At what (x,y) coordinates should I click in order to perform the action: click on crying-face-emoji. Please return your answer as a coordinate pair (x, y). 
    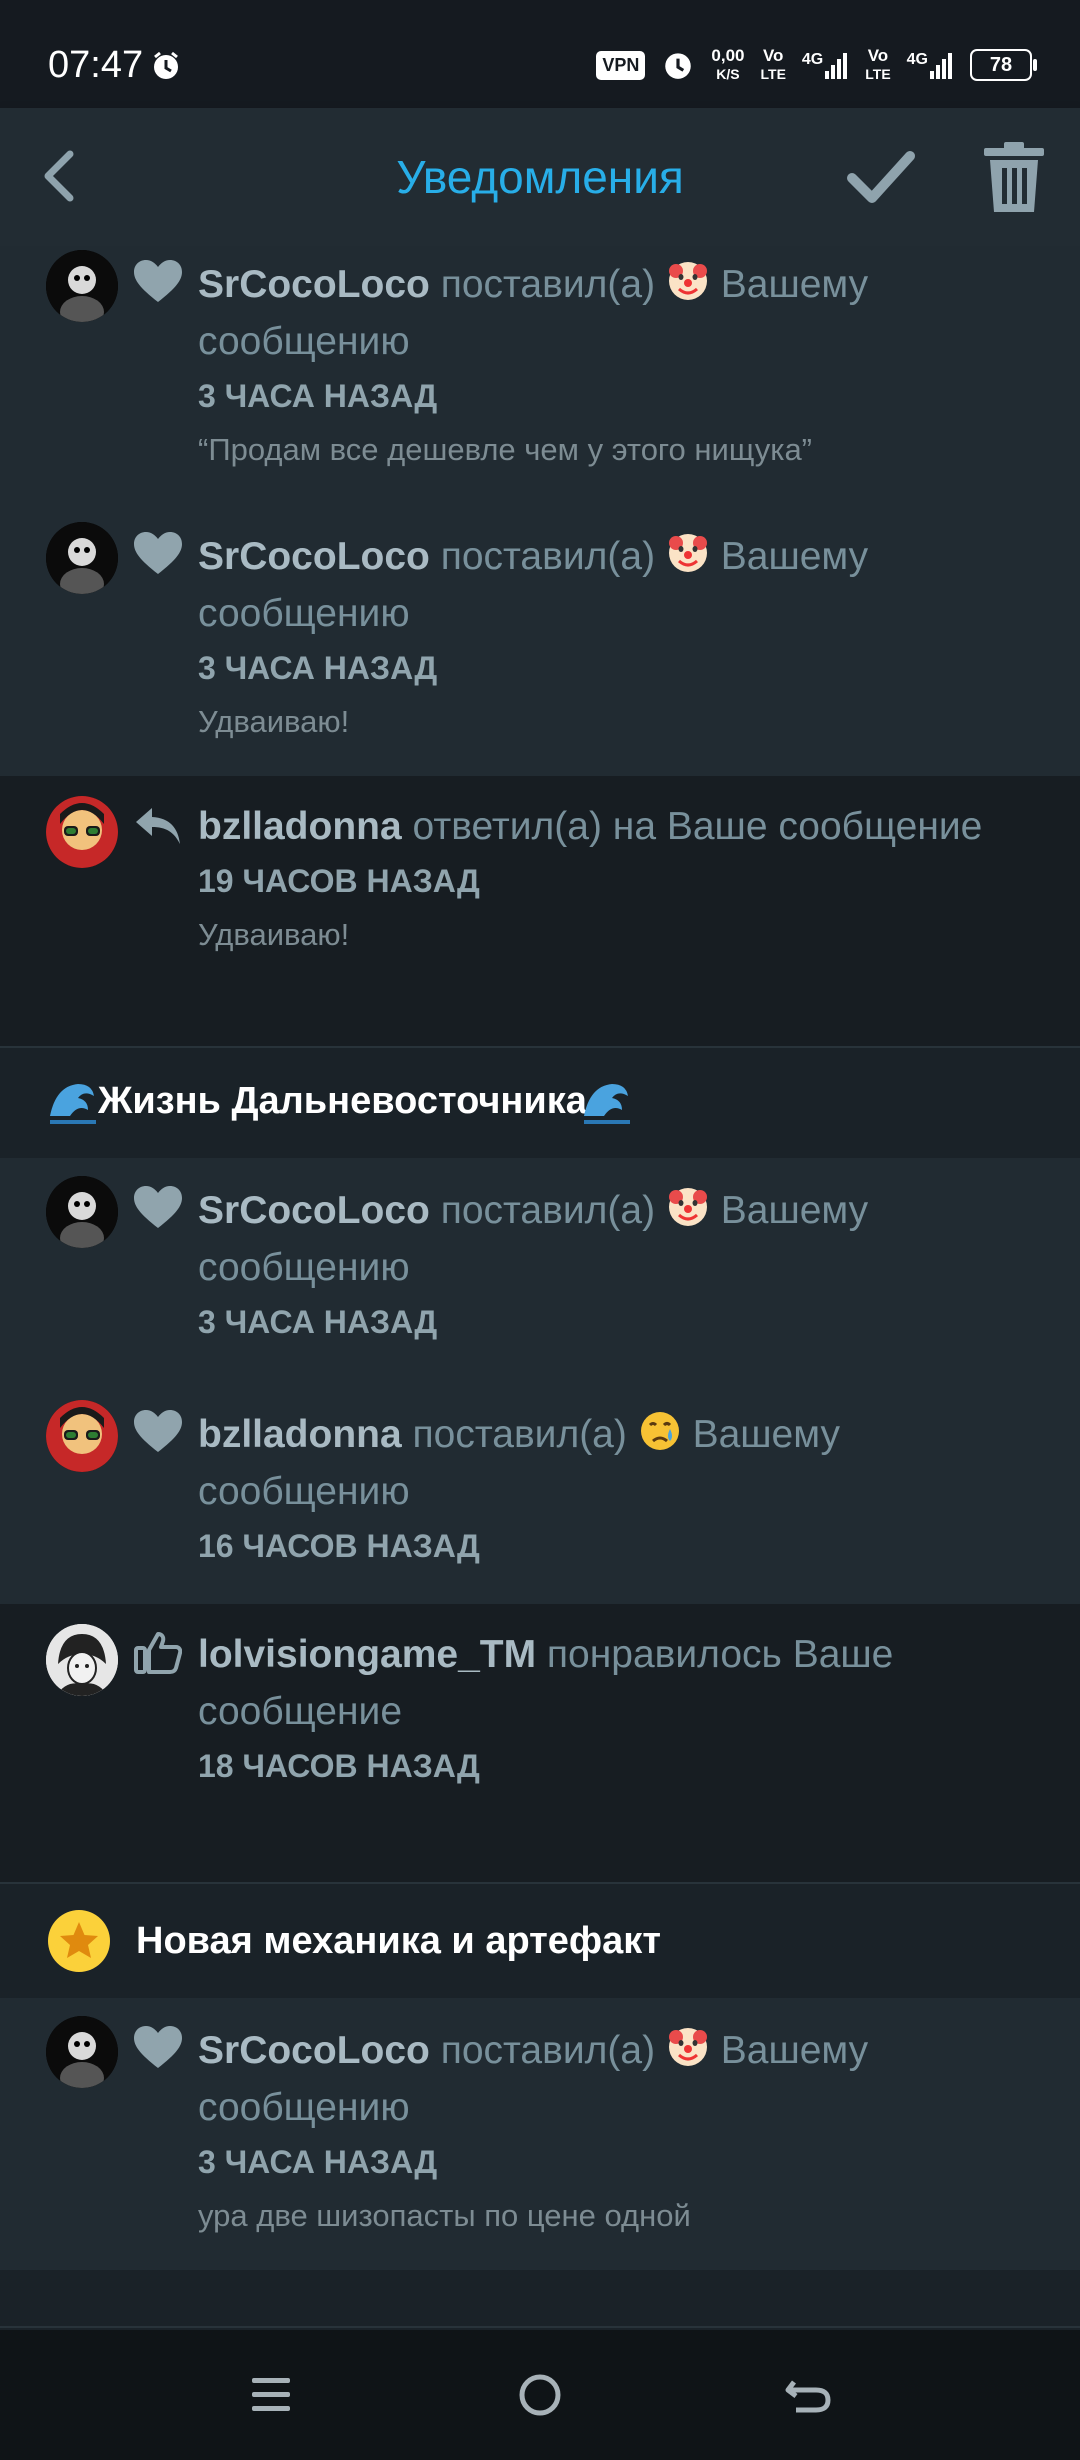
    Looking at the image, I should click on (659, 1431).